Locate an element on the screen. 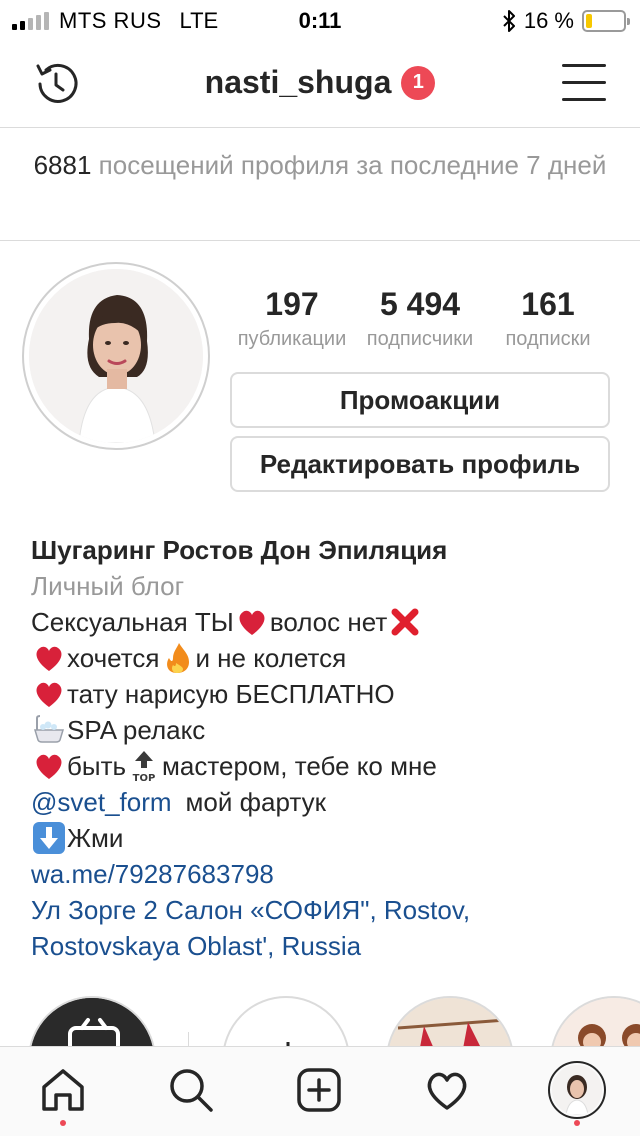 Image resolution: width=640 pixels, height=1136 pixels. bio-text: мой фартук is located at coordinates (255, 802).